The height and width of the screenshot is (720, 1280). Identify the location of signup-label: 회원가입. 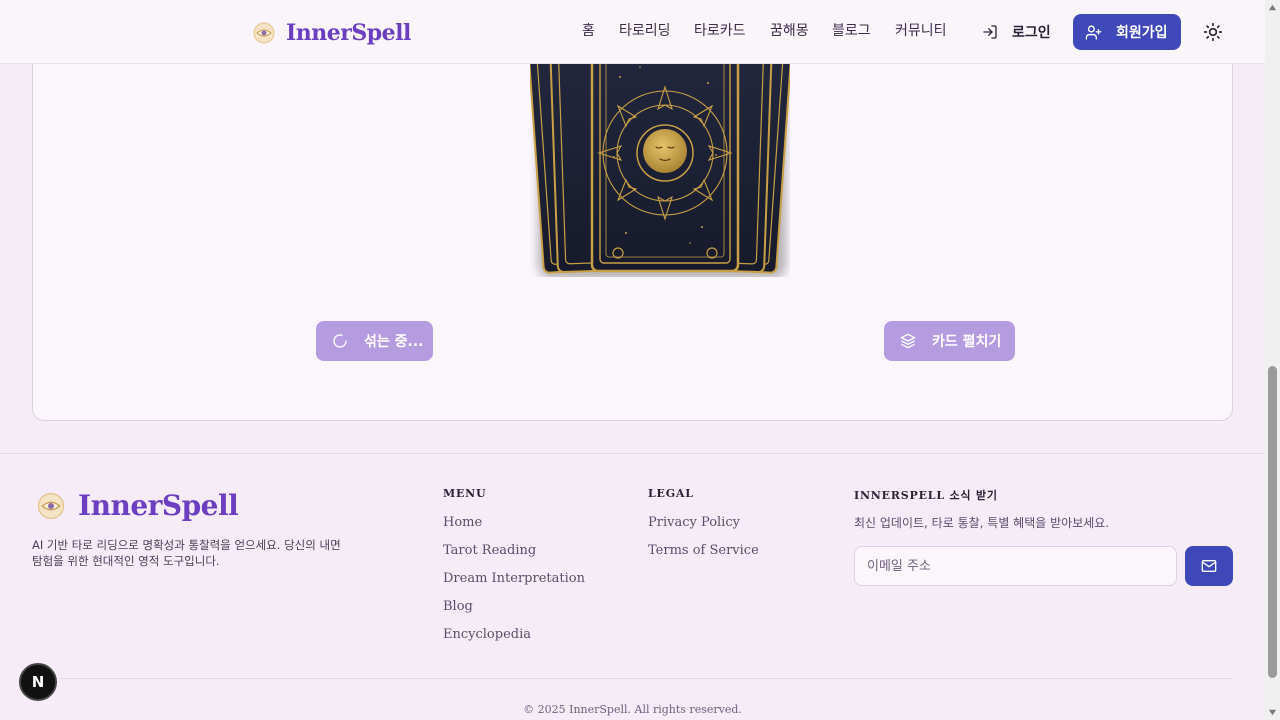
(1142, 33).